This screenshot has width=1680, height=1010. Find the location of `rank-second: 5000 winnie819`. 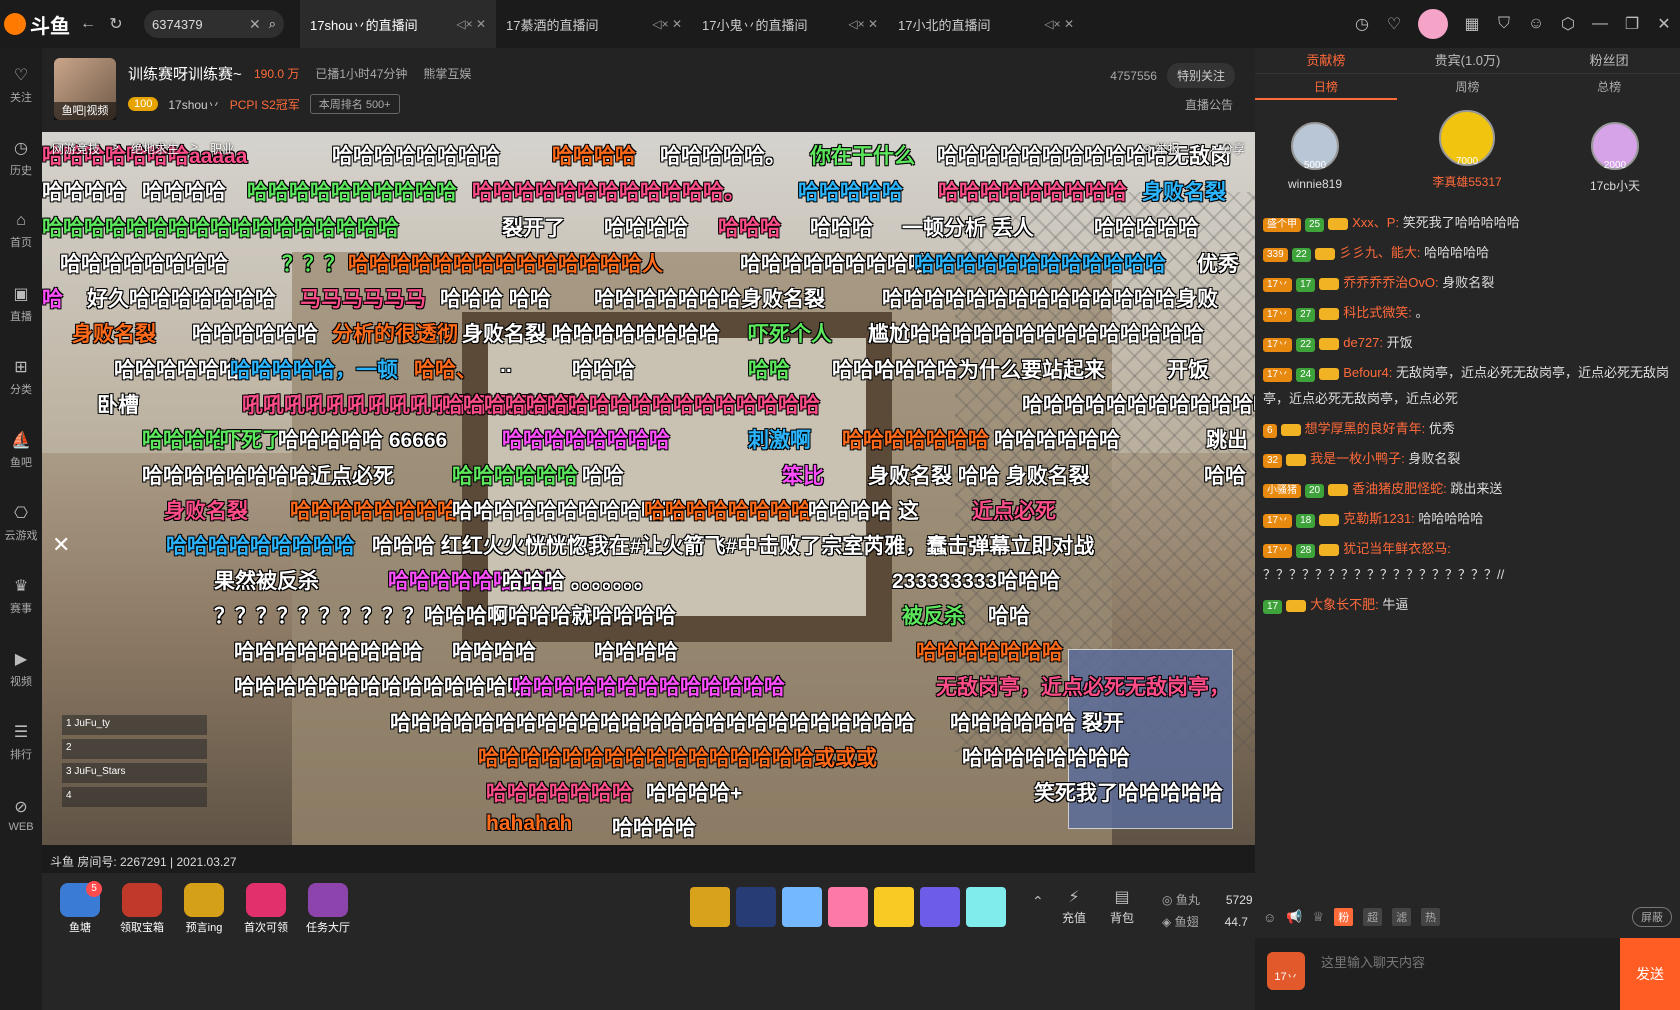

rank-second: 5000 winnie819 is located at coordinates (1315, 156).